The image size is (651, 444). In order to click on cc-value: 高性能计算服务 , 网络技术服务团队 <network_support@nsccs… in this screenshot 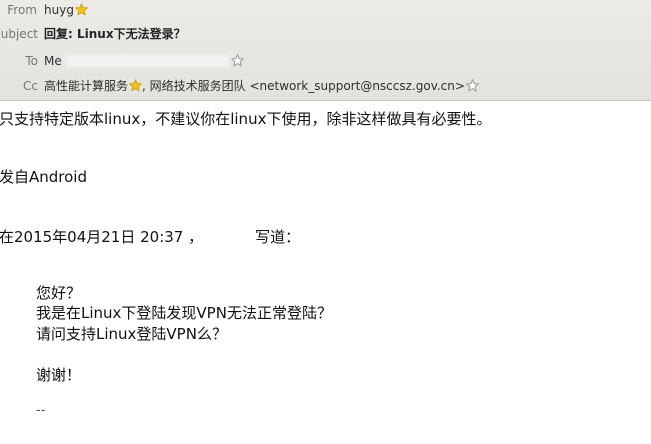, I will do `click(262, 87)`.